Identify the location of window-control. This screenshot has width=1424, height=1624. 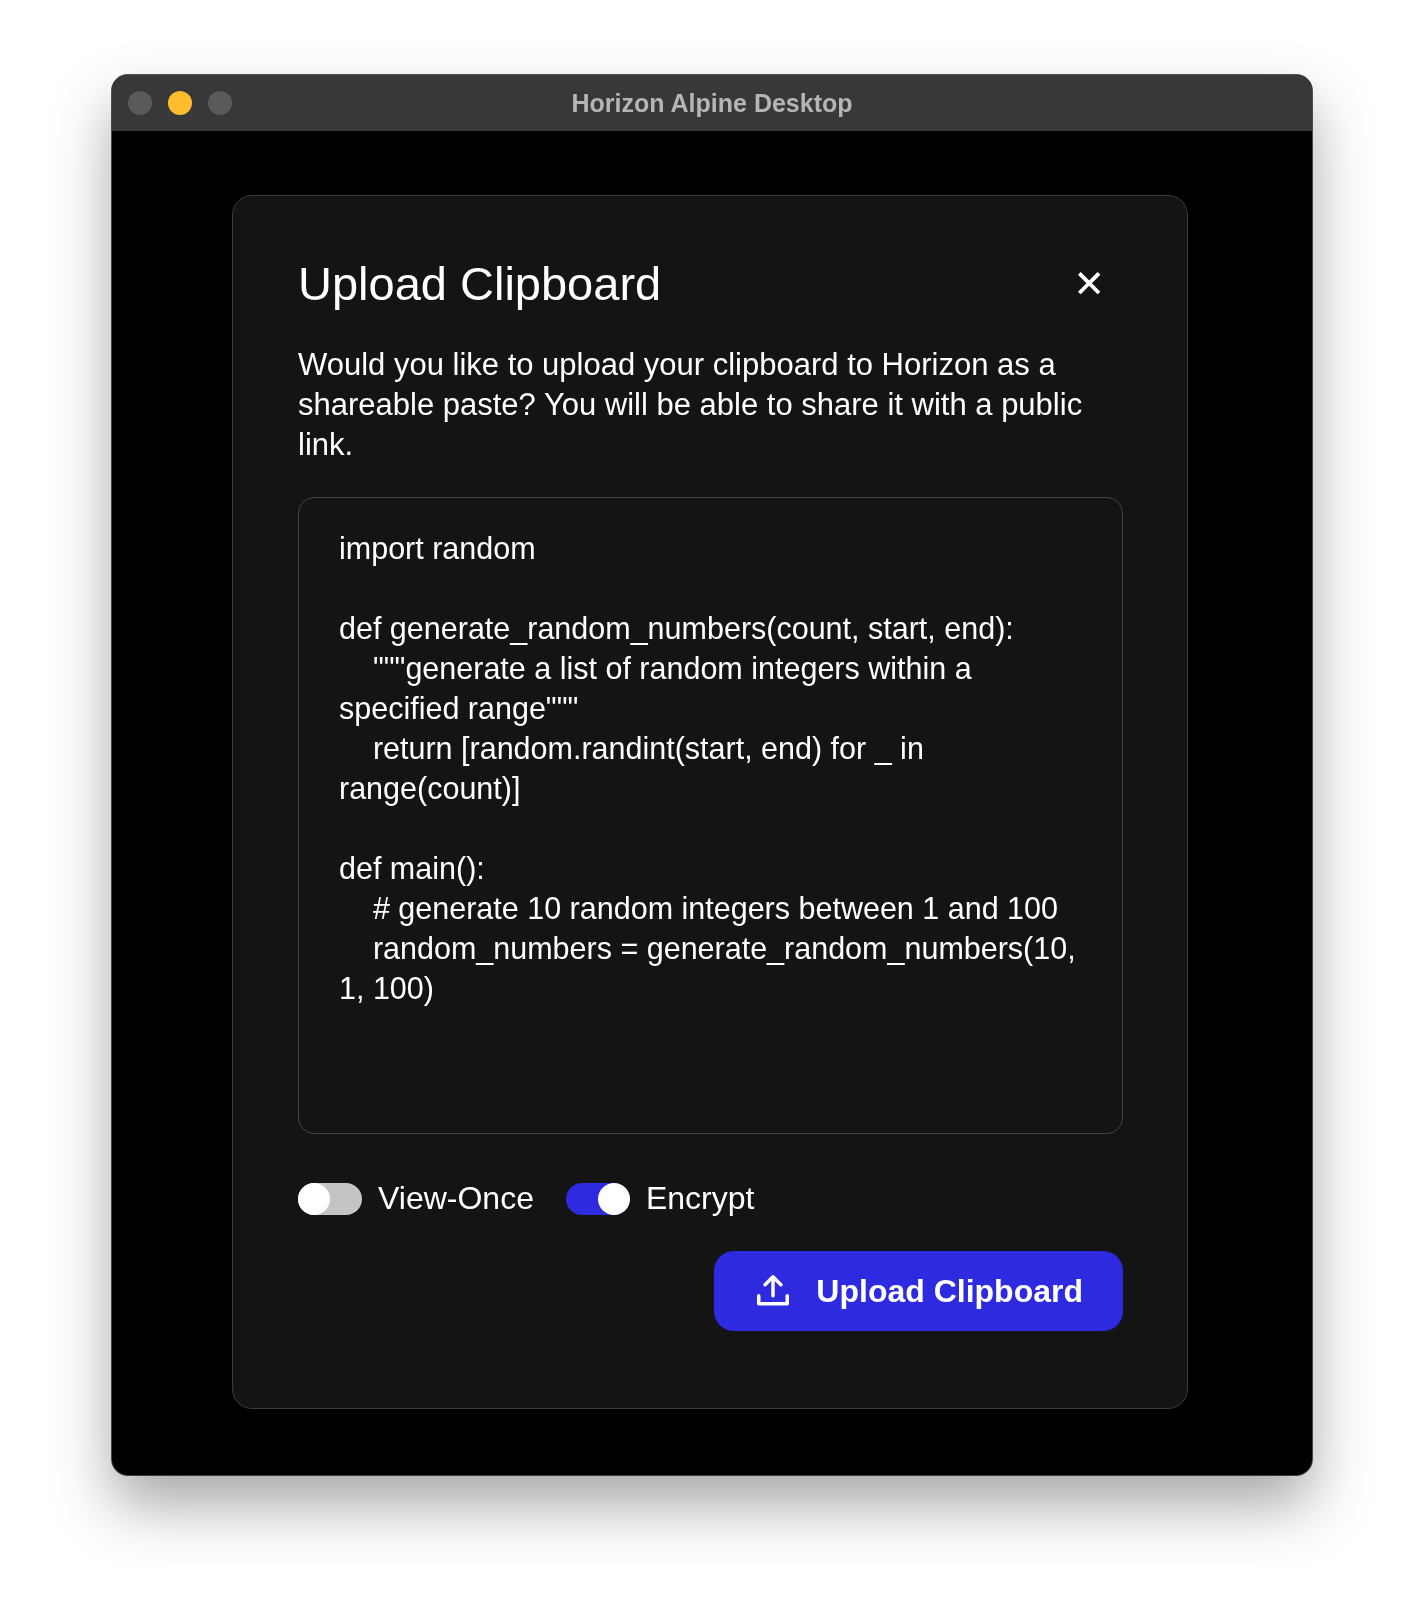
(180, 103).